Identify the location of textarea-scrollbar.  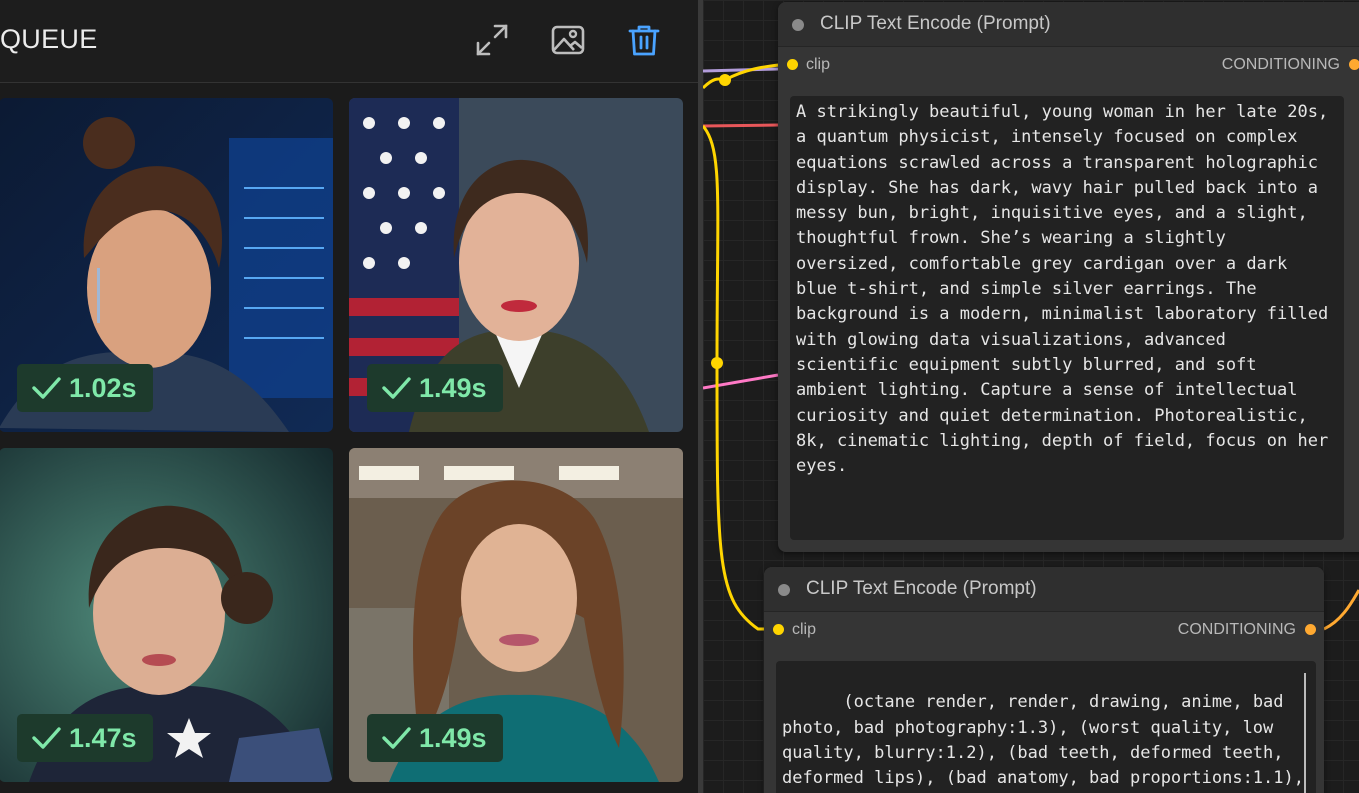
(1305, 733).